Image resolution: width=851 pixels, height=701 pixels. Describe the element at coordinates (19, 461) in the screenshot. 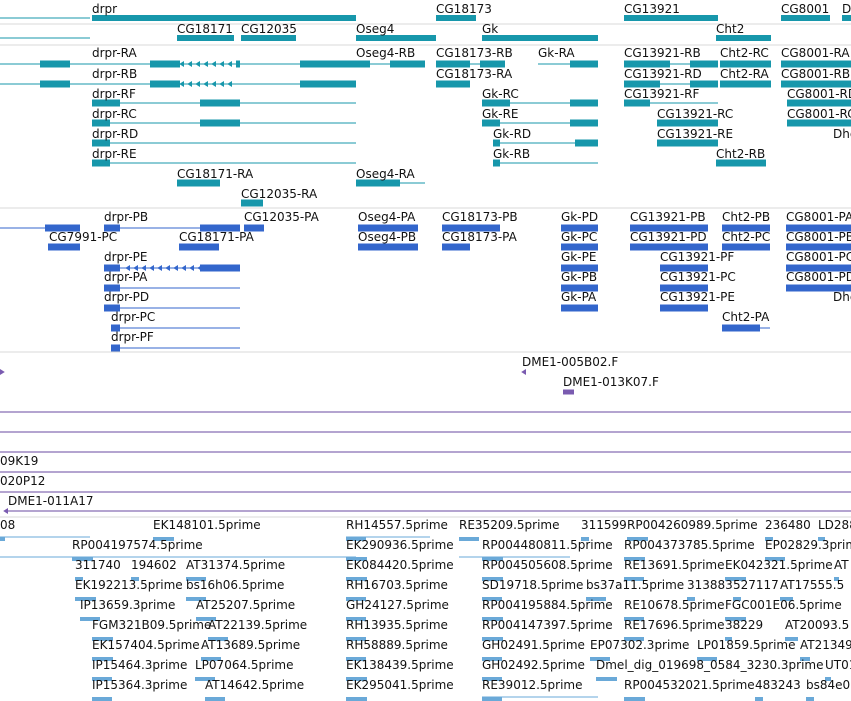

I see `clone-label: 09K19` at that location.